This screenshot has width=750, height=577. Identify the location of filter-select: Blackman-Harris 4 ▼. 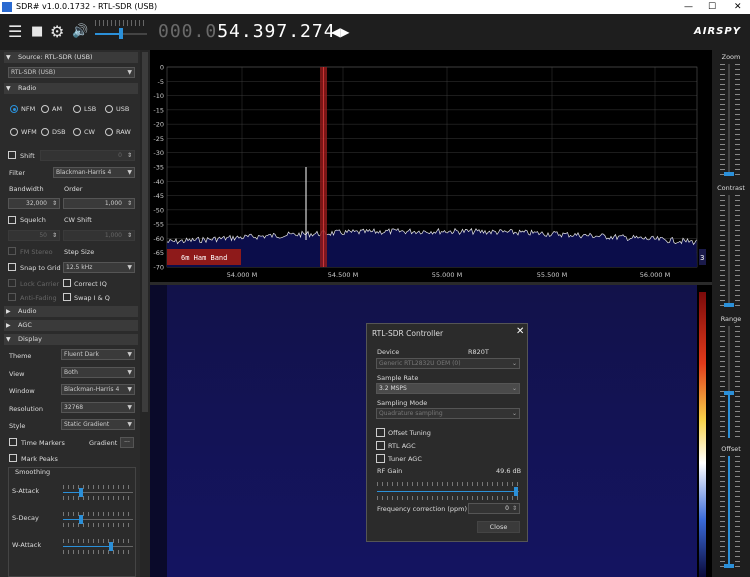
(94, 172).